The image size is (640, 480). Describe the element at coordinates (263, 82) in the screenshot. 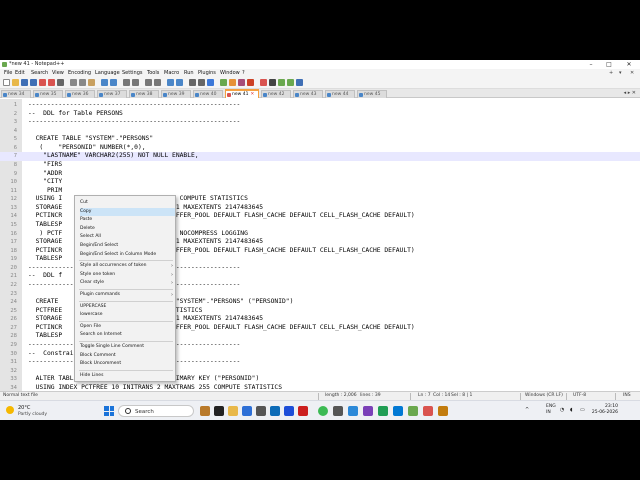

I see `record-macro-icon` at that location.